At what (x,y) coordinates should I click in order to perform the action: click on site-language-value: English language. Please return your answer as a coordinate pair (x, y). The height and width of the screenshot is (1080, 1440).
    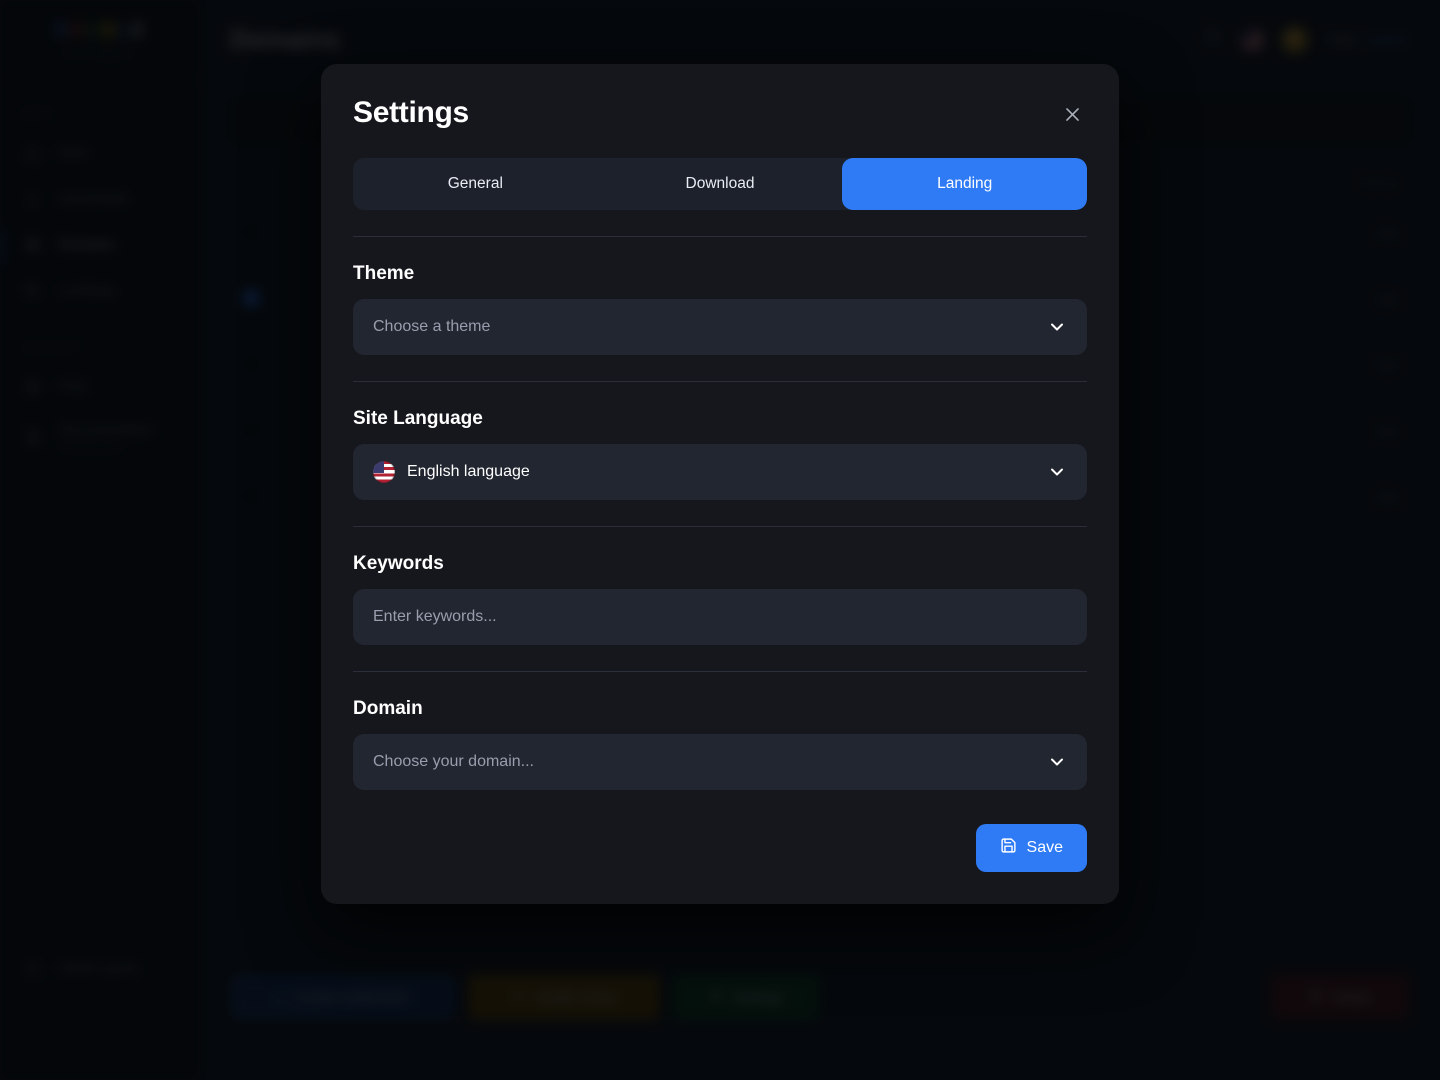
    Looking at the image, I should click on (468, 471).